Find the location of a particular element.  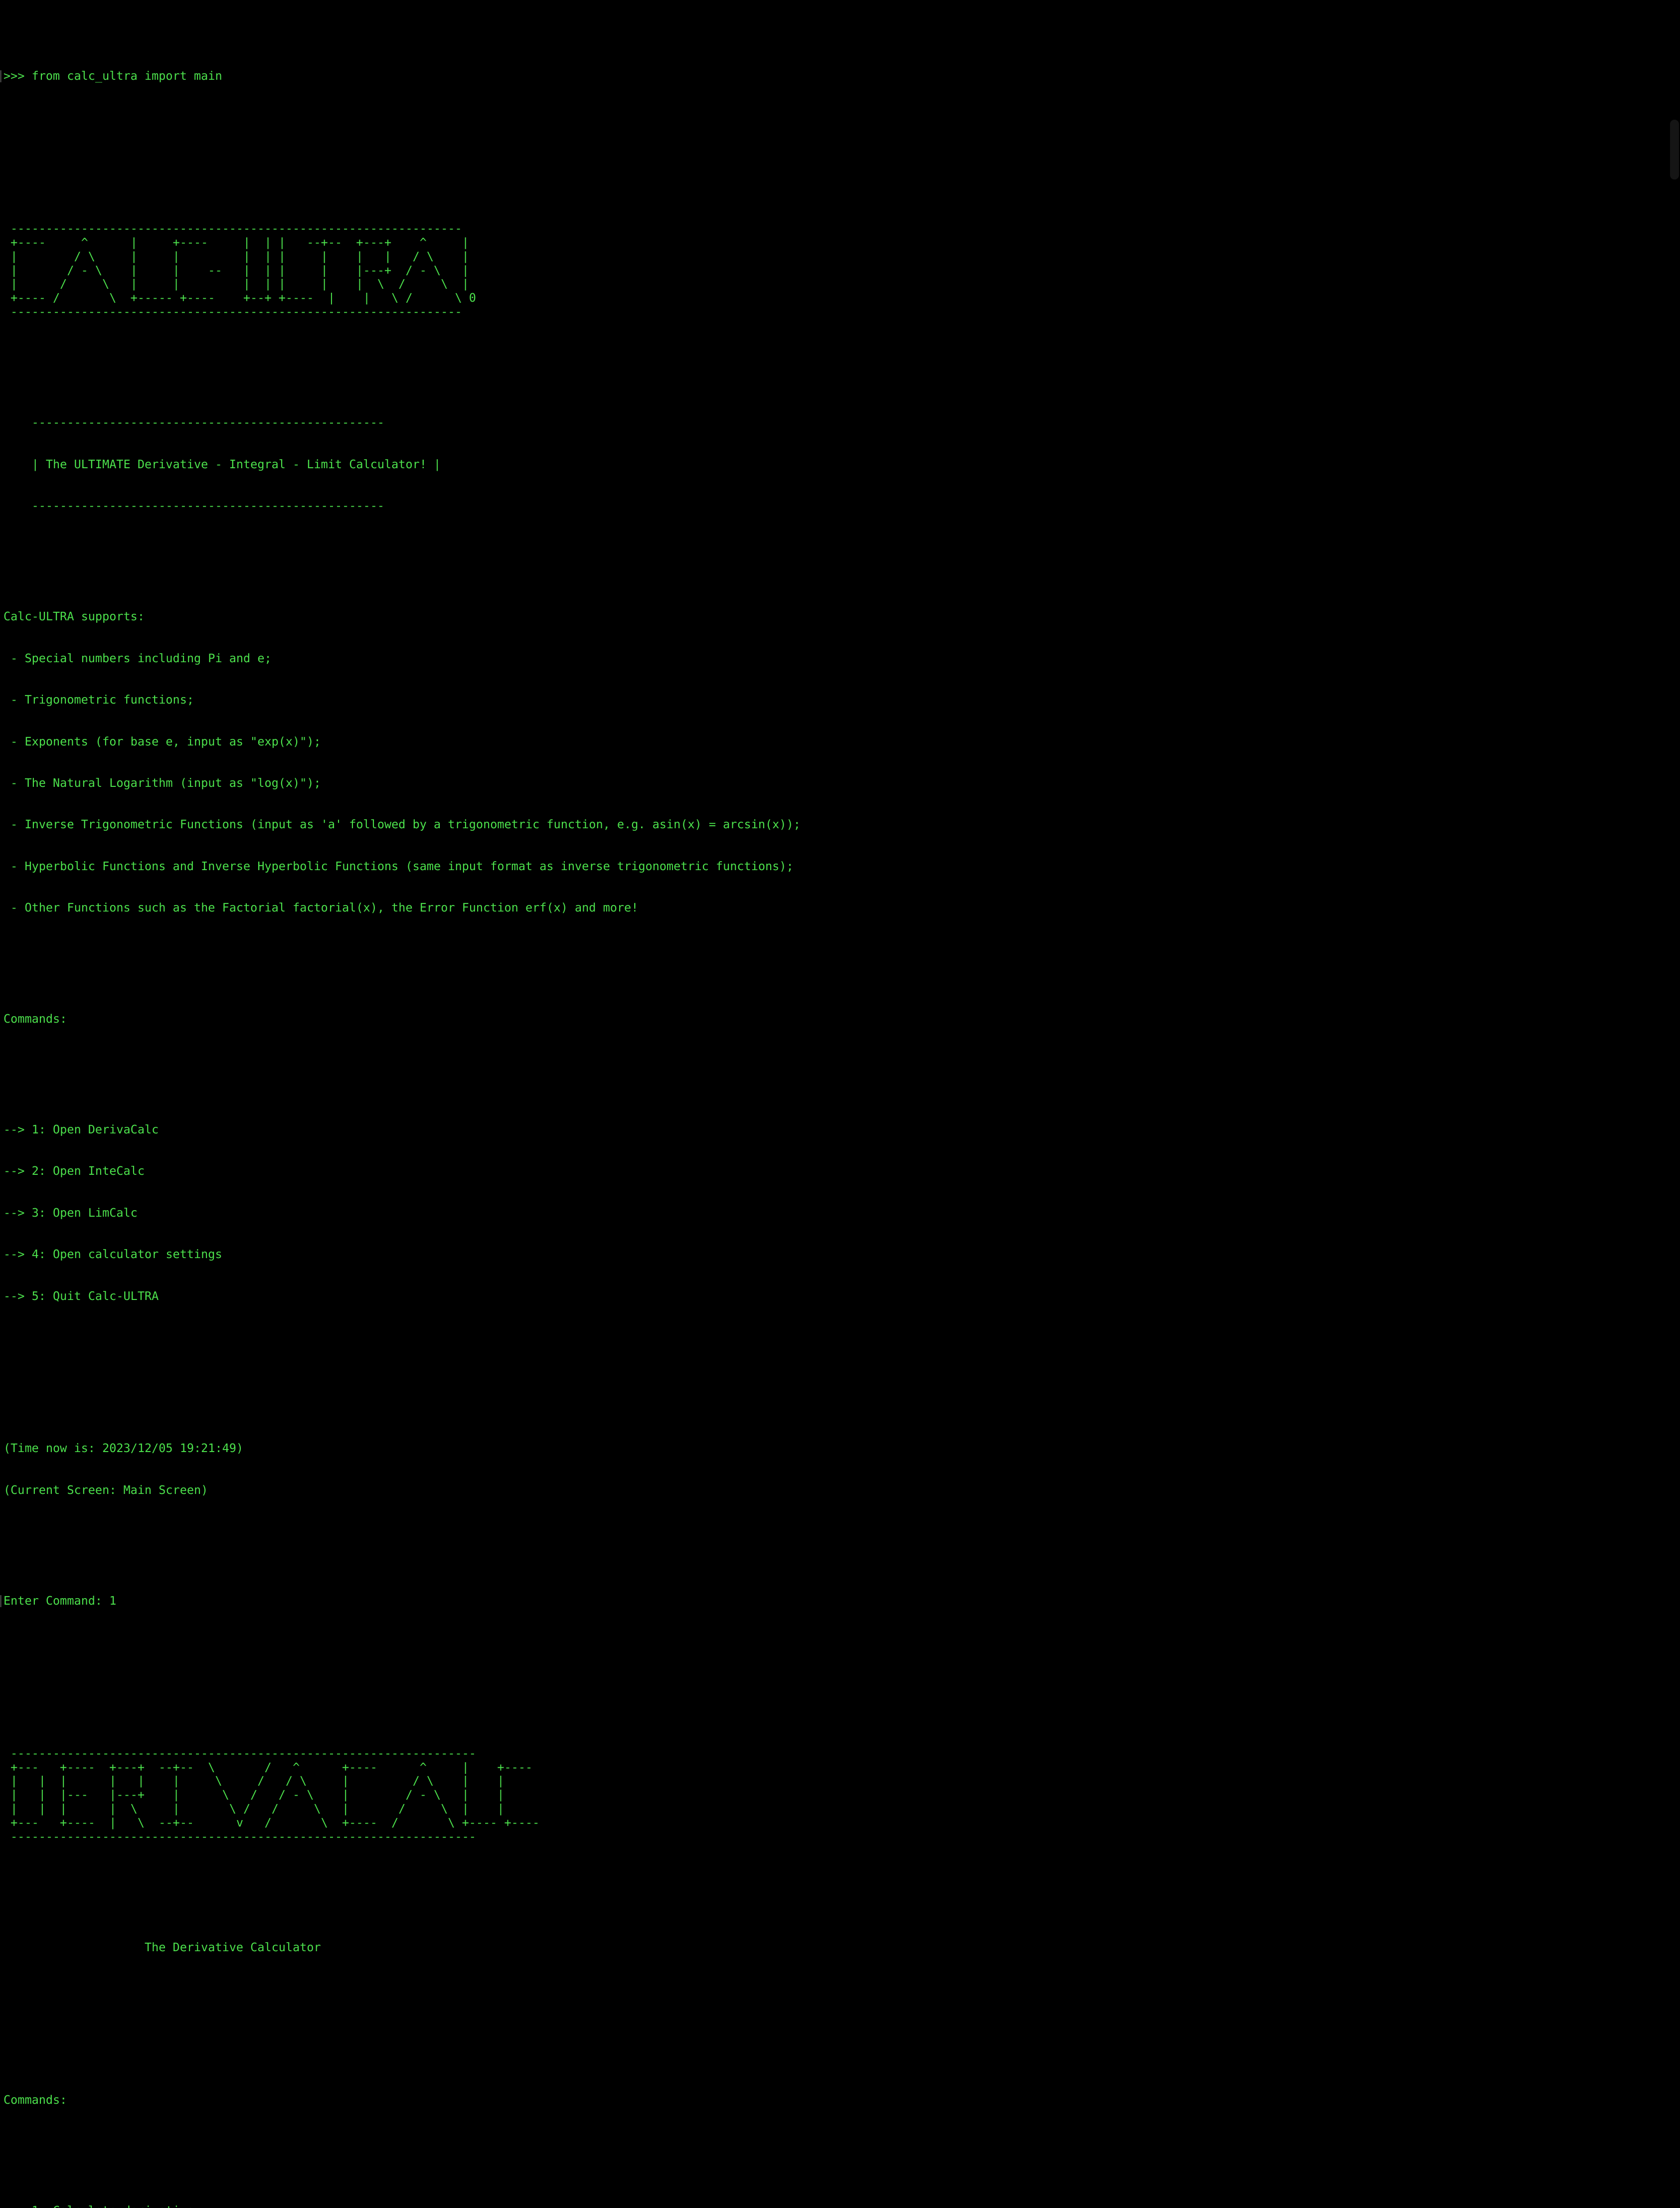

scrollbar-thumb is located at coordinates (1674, 150).